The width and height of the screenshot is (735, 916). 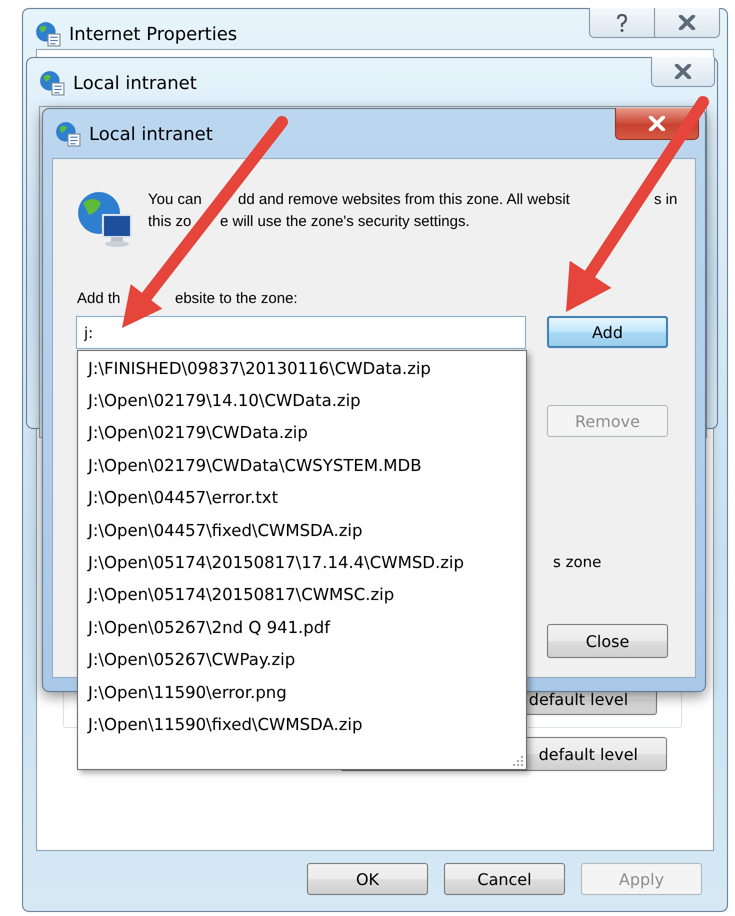 What do you see at coordinates (607, 332) in the screenshot?
I see `add-button: Add` at bounding box center [607, 332].